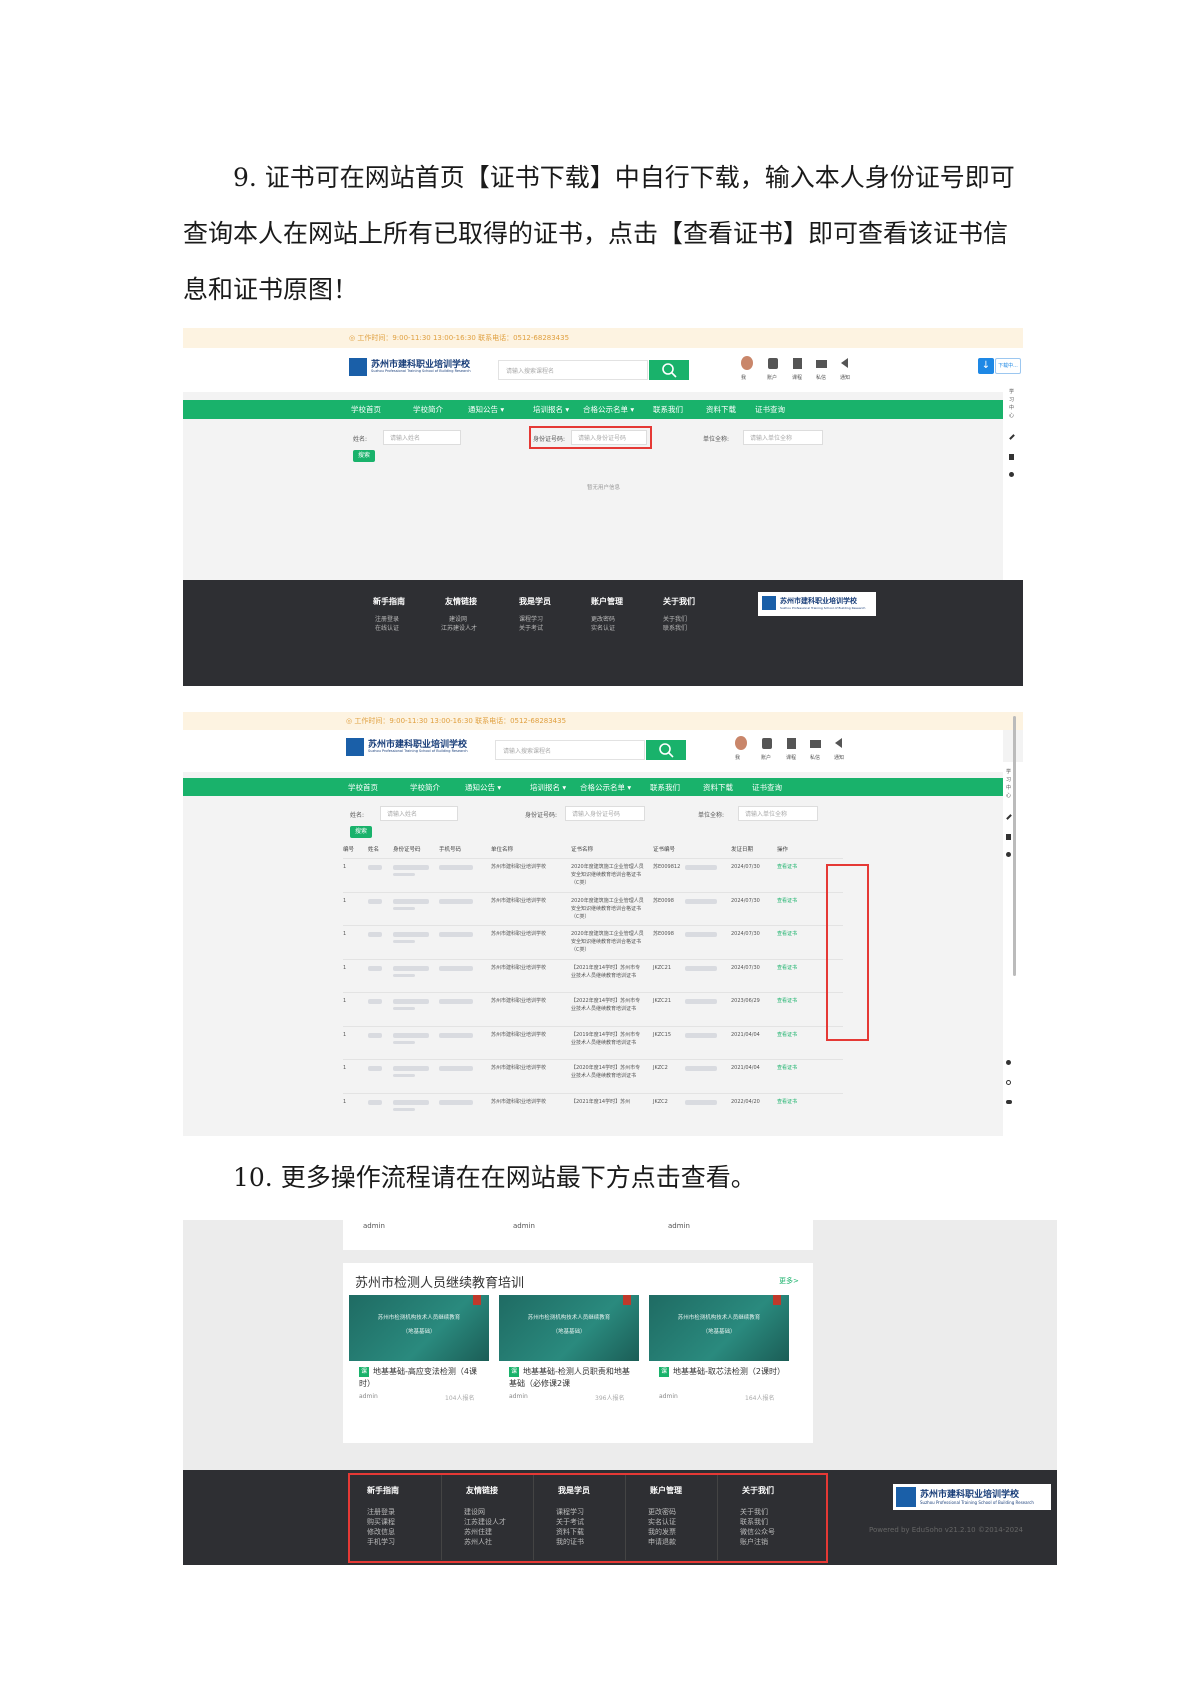 The width and height of the screenshot is (1200, 1697). I want to click on service-icon, so click(1008, 1062).